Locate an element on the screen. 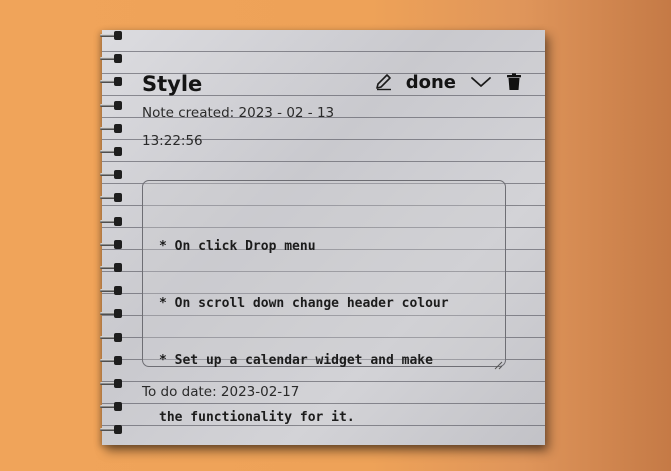  resize-handle-icon is located at coordinates (498, 362).